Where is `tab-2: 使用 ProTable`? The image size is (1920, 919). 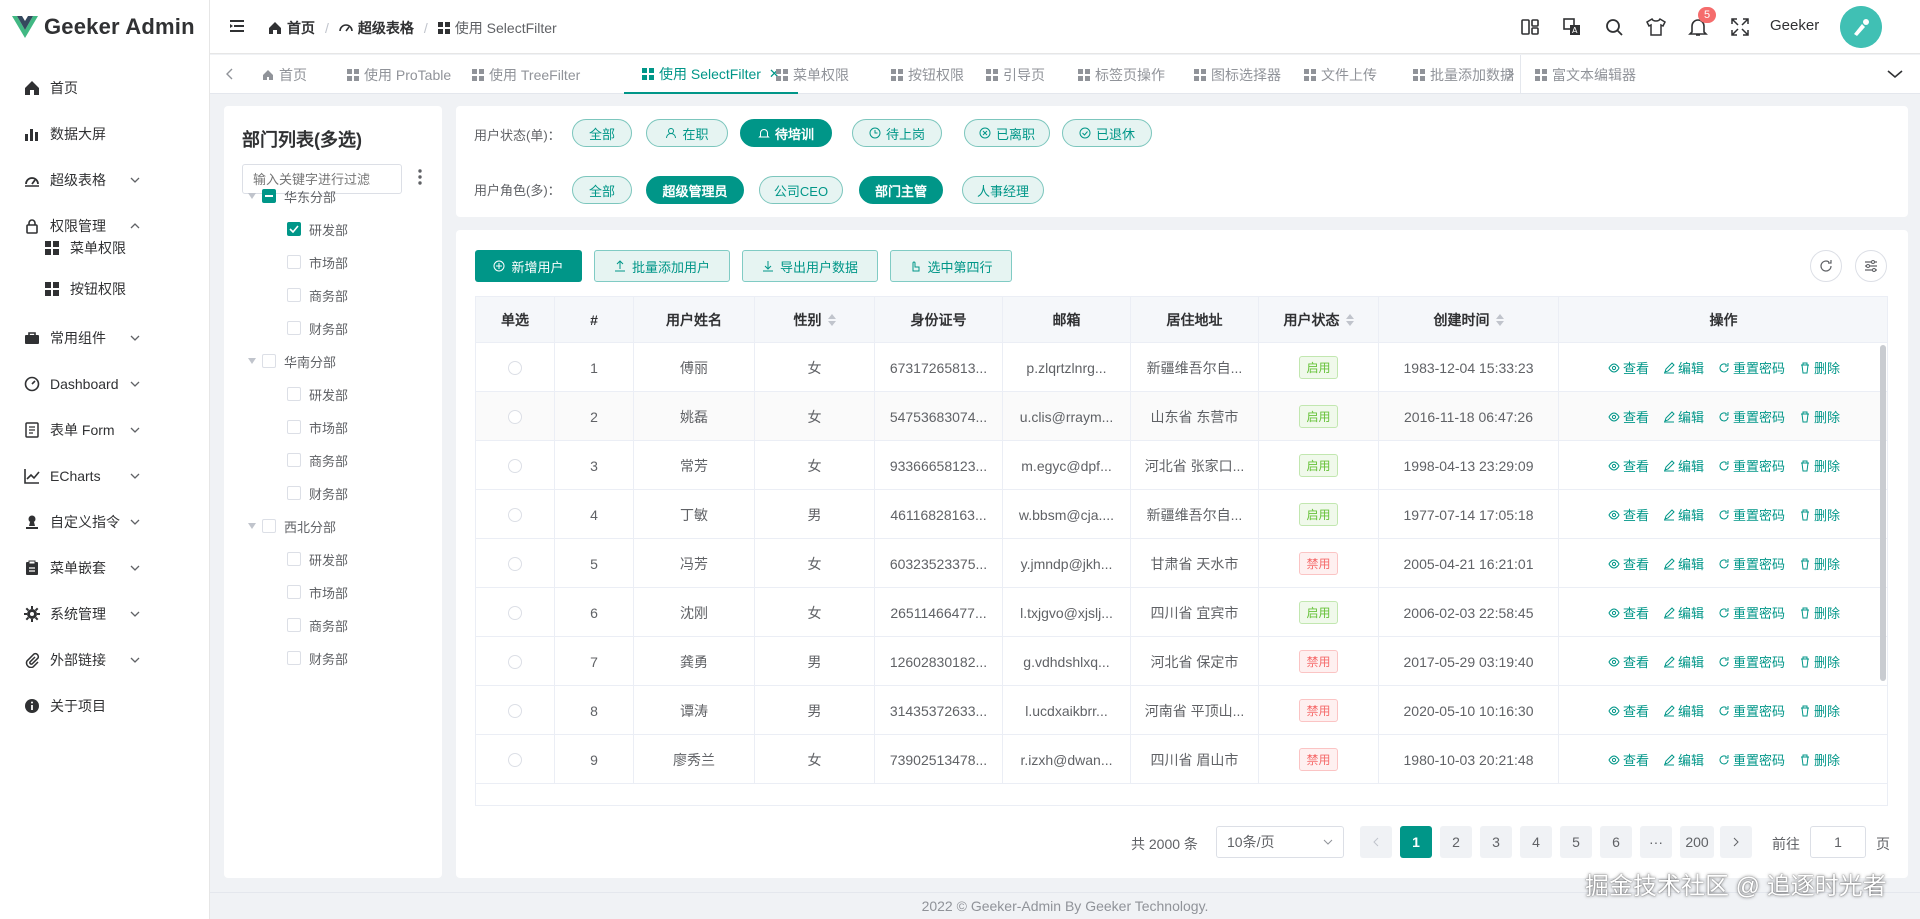
tab-2: 使用 ProTable is located at coordinates (399, 74).